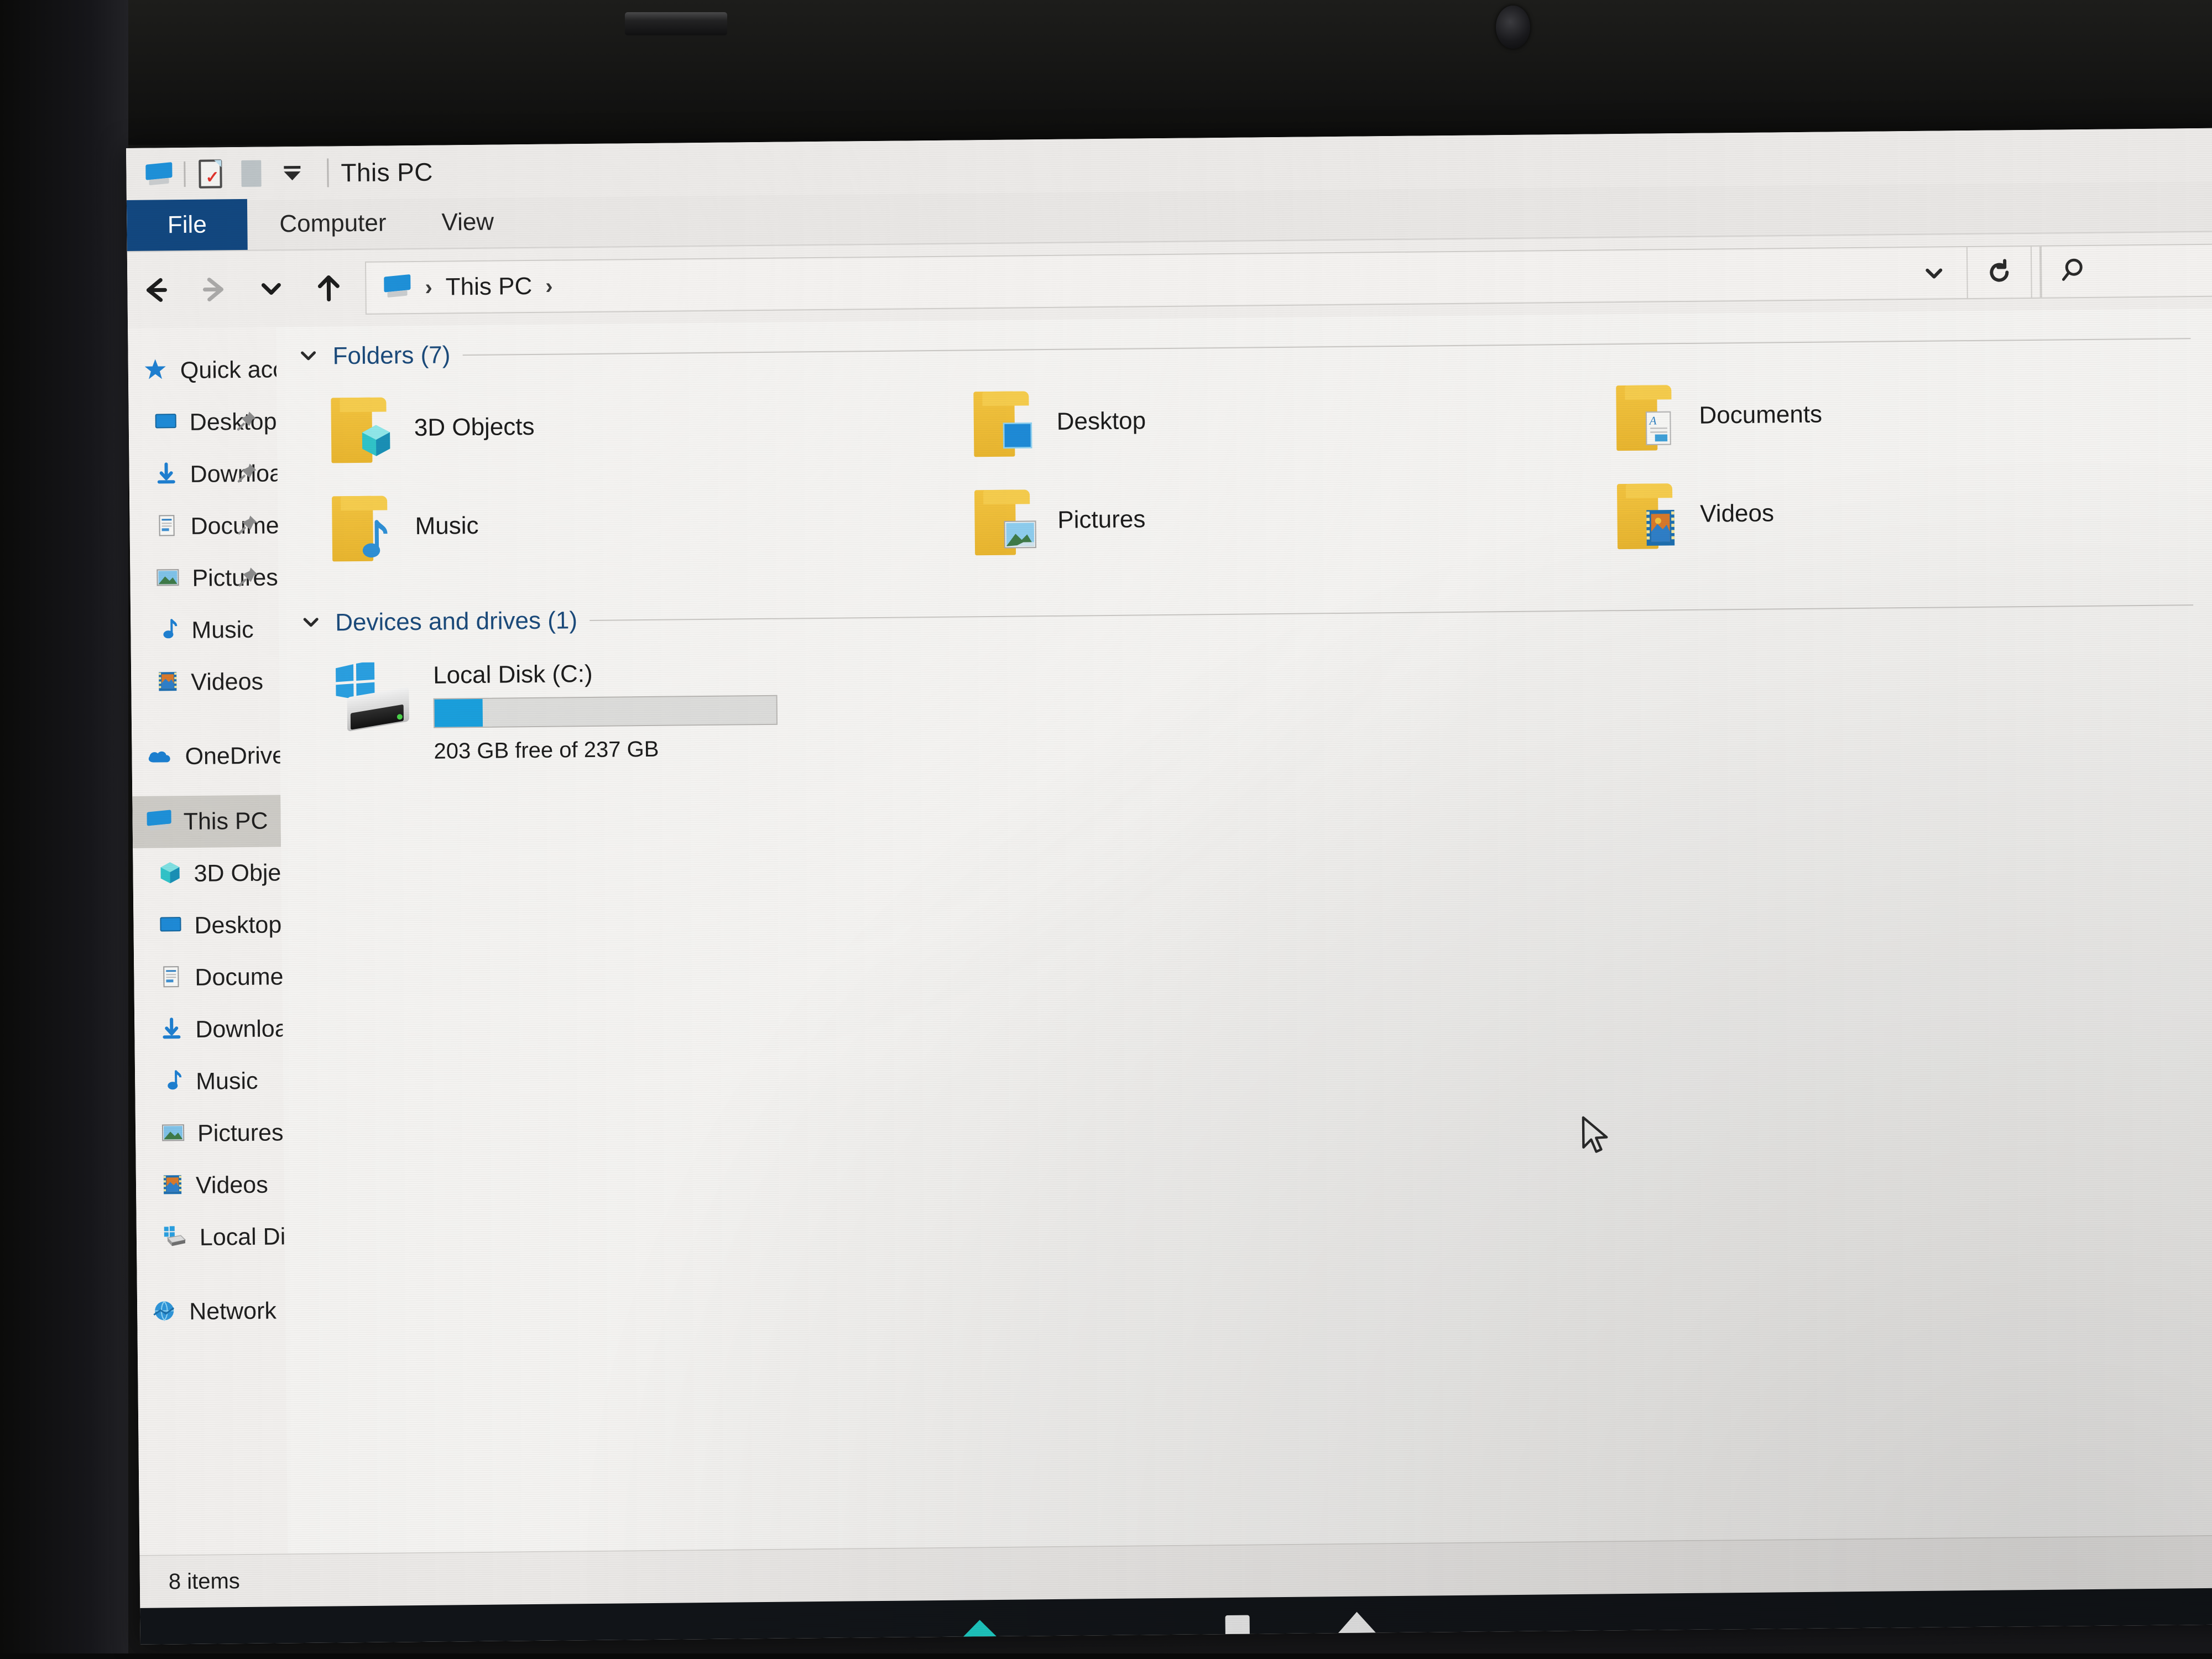 This screenshot has width=2212, height=1659. Describe the element at coordinates (475, 428) in the screenshot. I see `item-label: 3D Objects` at that location.